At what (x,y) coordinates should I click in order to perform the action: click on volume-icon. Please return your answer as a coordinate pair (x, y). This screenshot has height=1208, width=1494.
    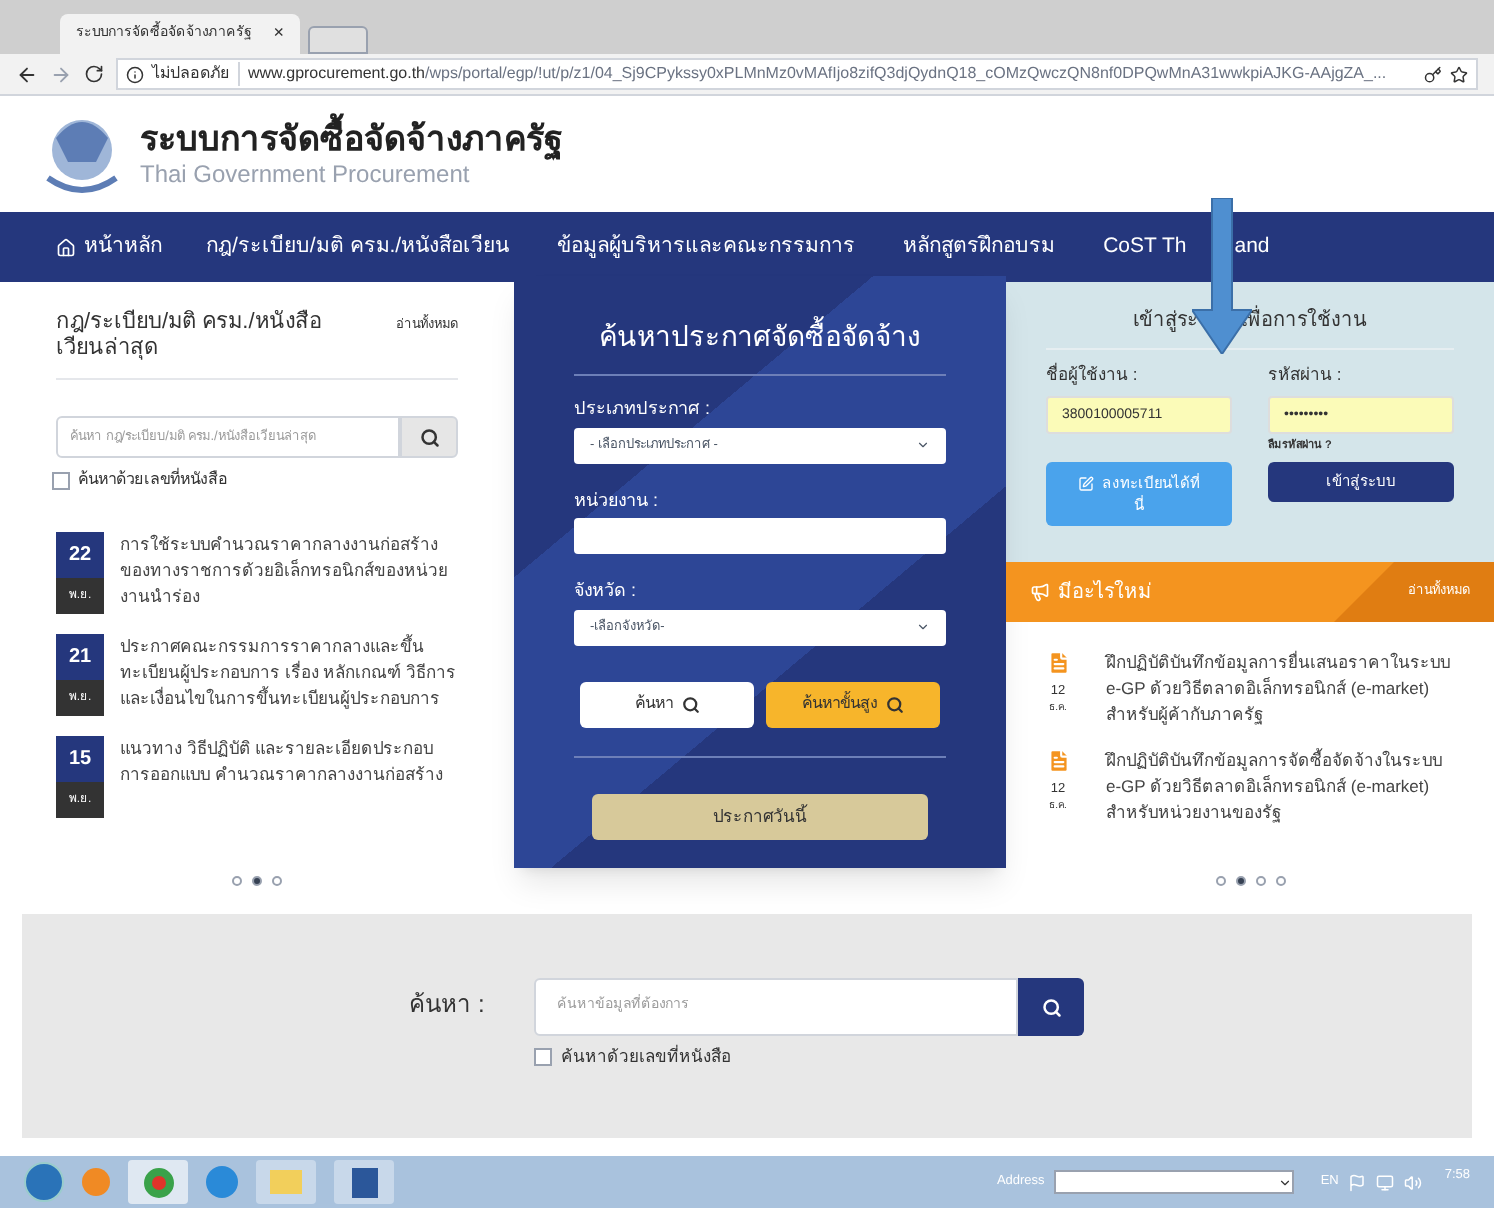
    Looking at the image, I should click on (1413, 1182).